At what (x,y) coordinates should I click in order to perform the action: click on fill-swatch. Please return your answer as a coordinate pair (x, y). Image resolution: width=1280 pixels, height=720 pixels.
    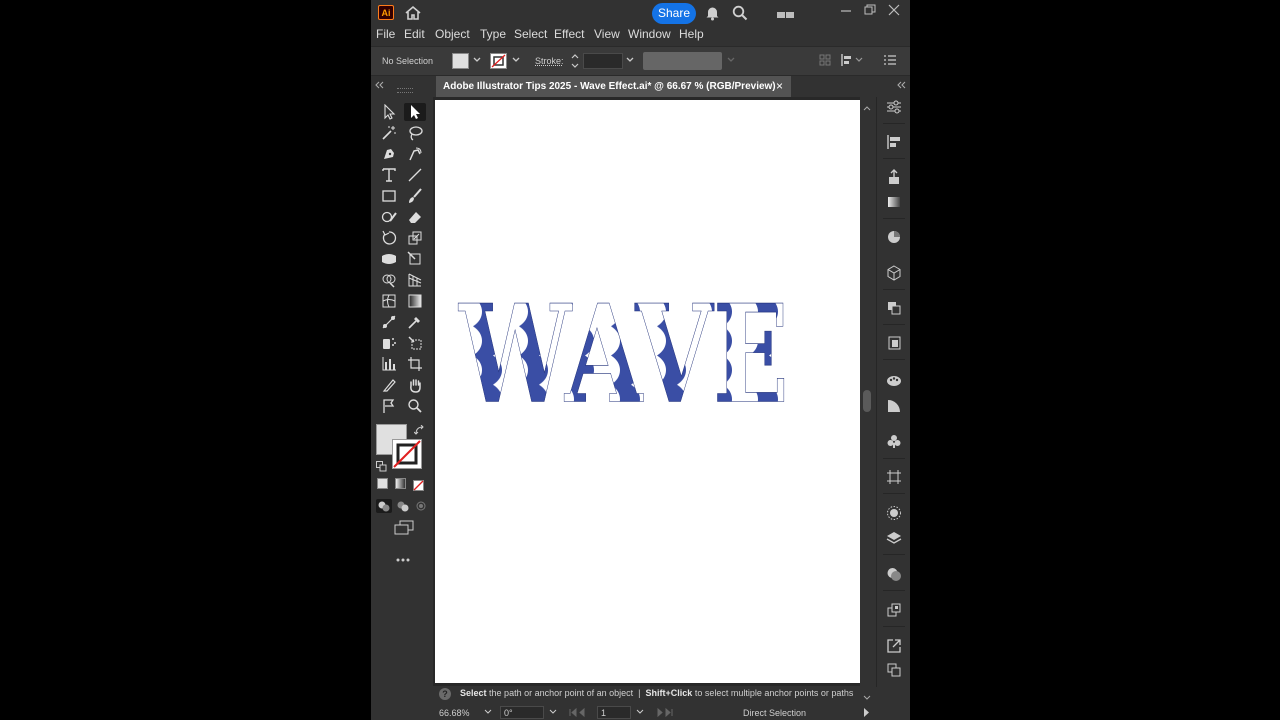
    Looking at the image, I should click on (460, 61).